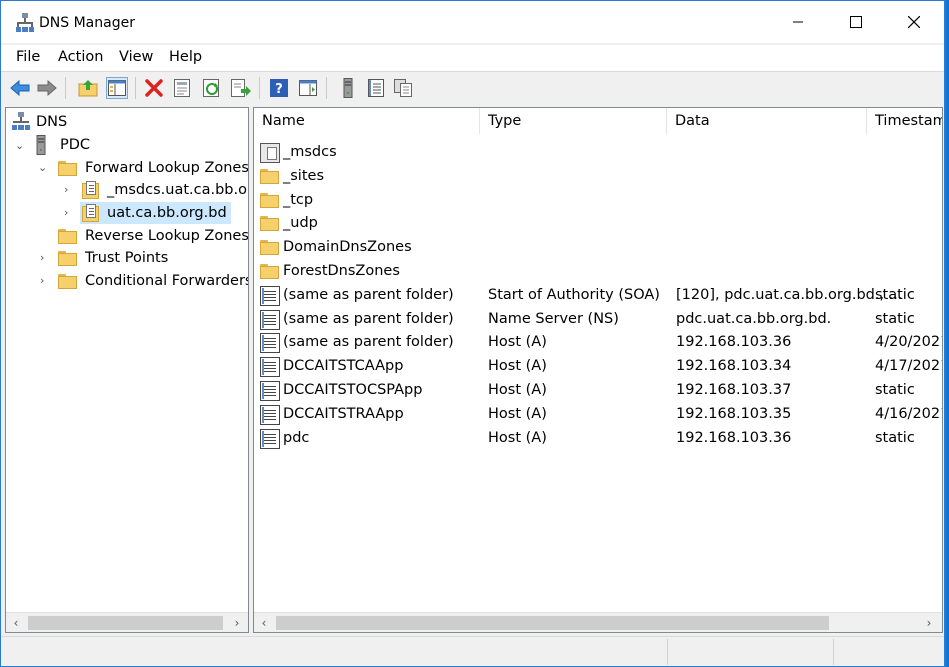 This screenshot has width=949, height=667. Describe the element at coordinates (310, 152) in the screenshot. I see `record-name: _msdcs` at that location.